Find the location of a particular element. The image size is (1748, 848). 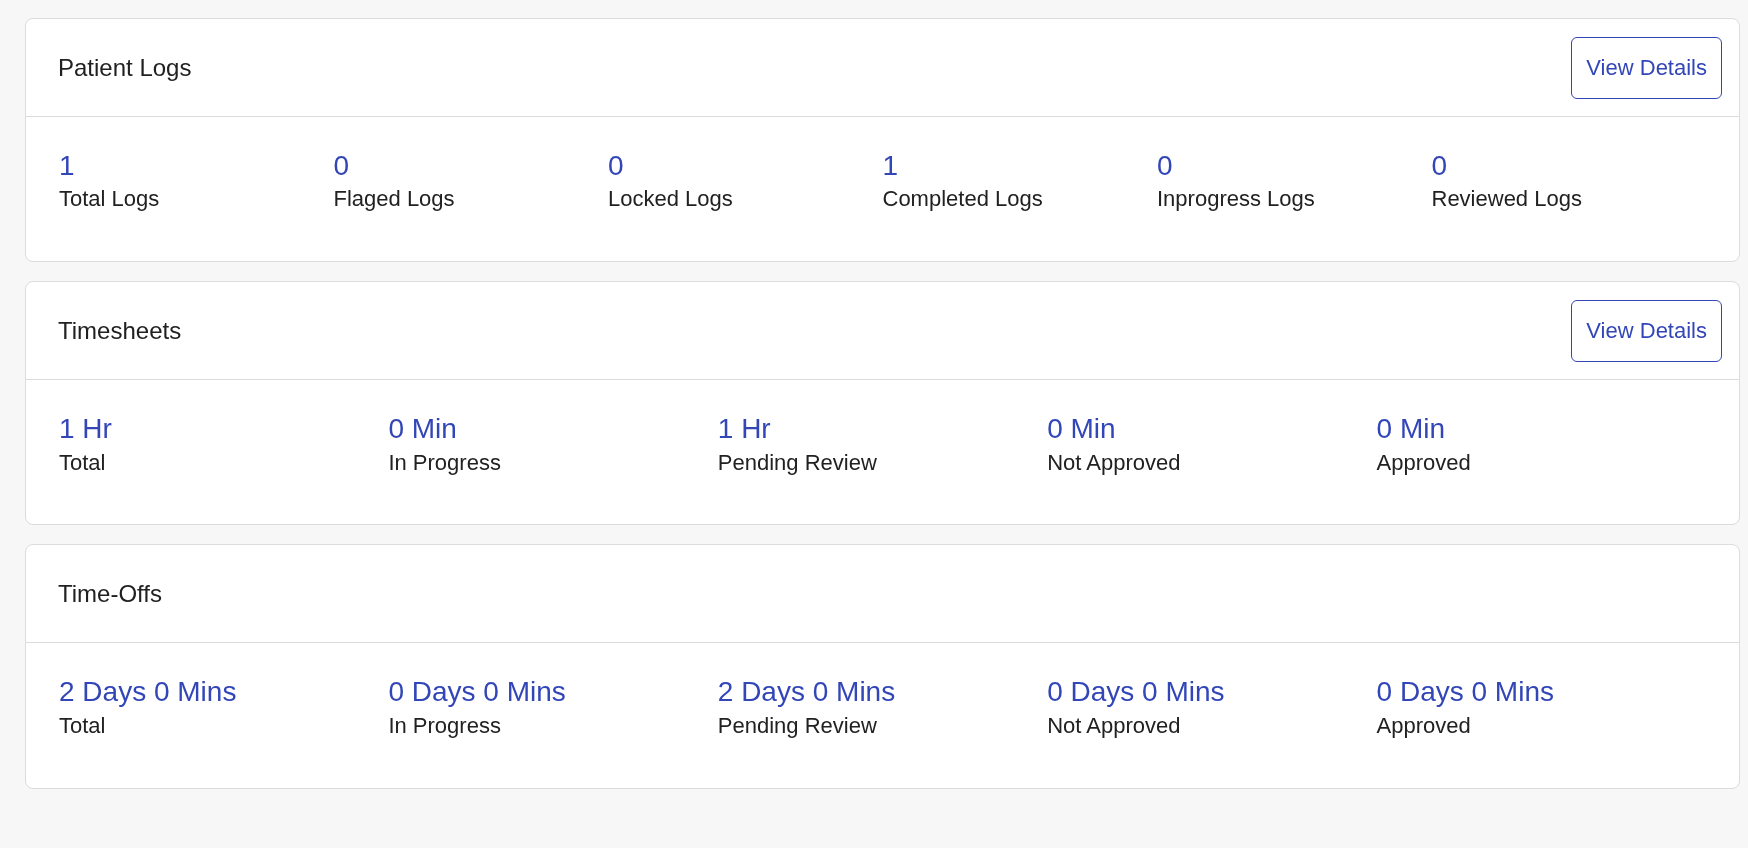

card-title: Timesheets is located at coordinates (120, 330).